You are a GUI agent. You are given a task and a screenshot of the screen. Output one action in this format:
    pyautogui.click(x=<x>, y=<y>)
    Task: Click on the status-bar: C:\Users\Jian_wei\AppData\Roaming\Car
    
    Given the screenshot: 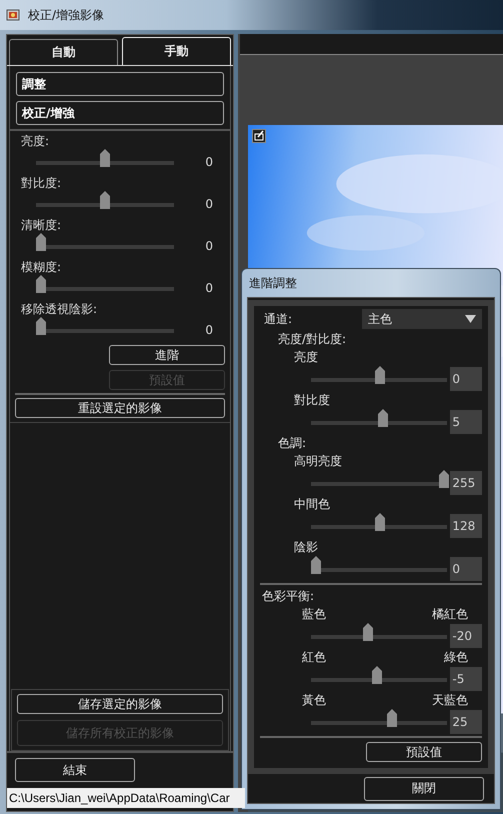 What is the action you would take?
    pyautogui.click(x=126, y=798)
    